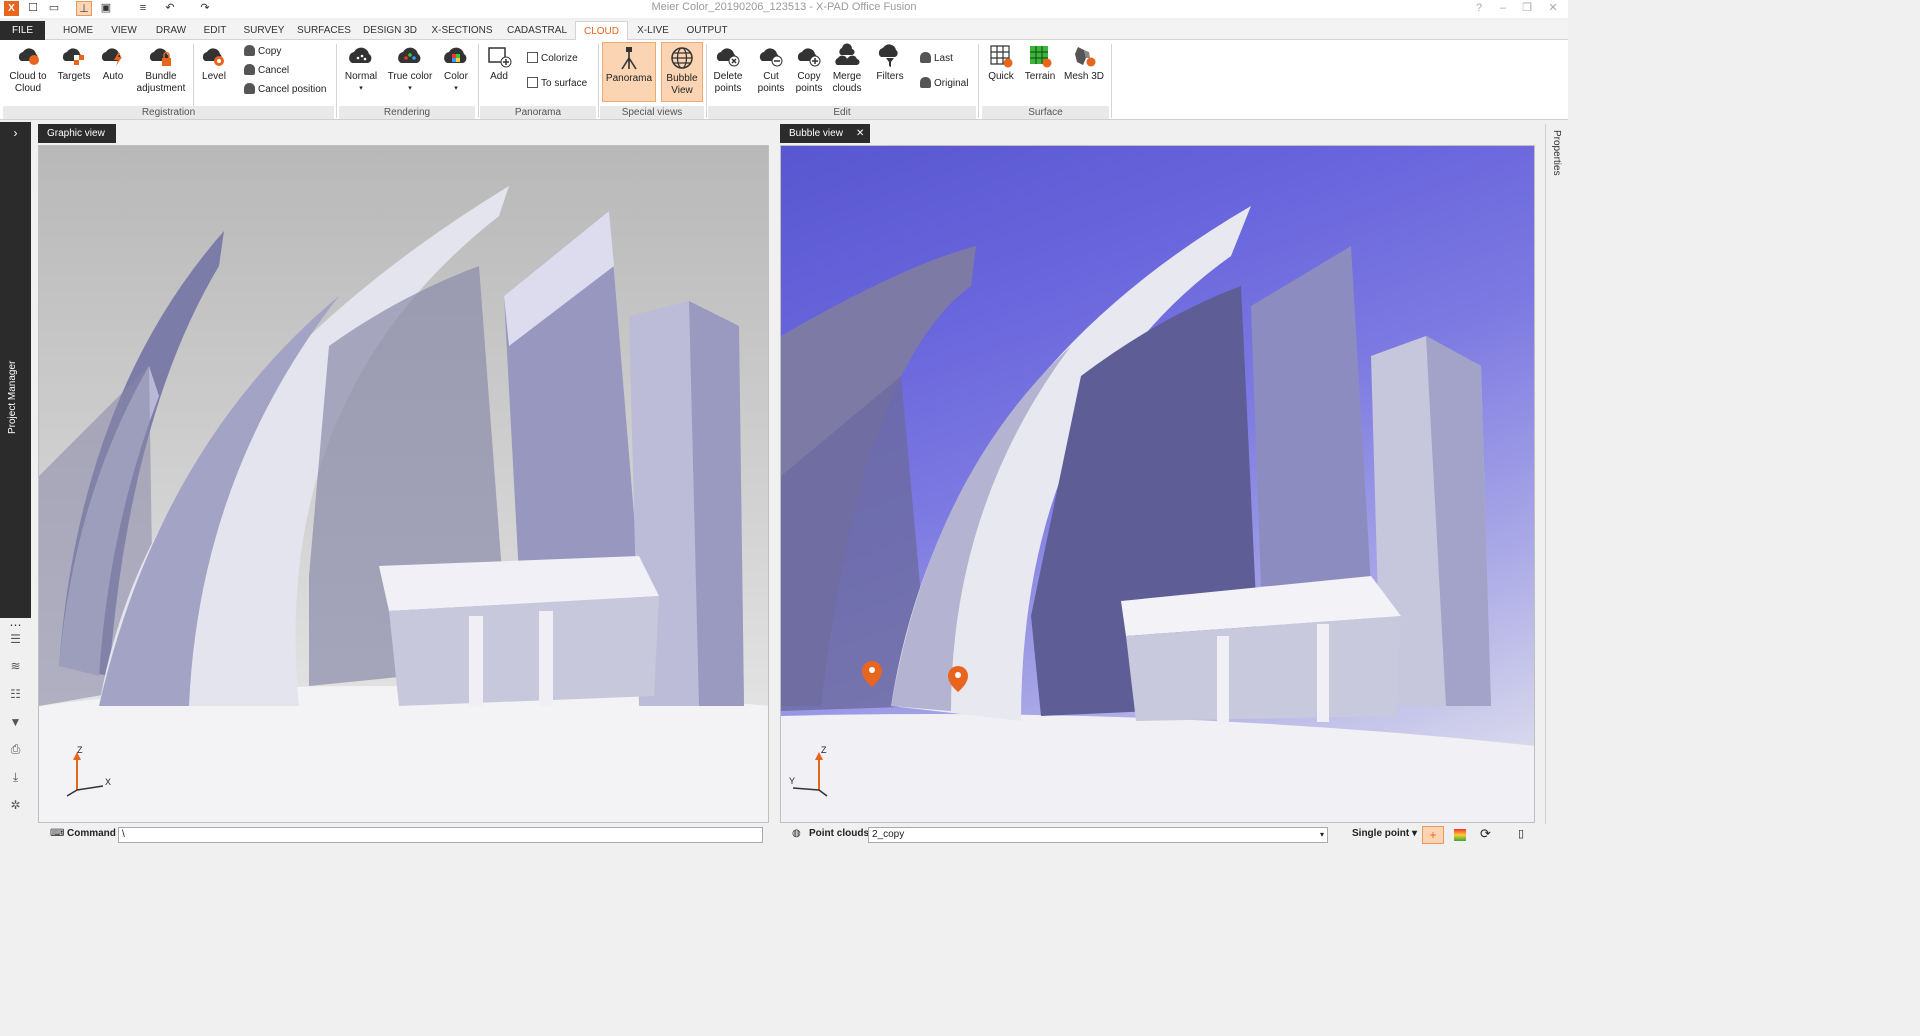 The width and height of the screenshot is (1920, 1036). Describe the element at coordinates (28, 69) in the screenshot. I see `cloud-to-cloud-button: Cloud to Cloud` at that location.